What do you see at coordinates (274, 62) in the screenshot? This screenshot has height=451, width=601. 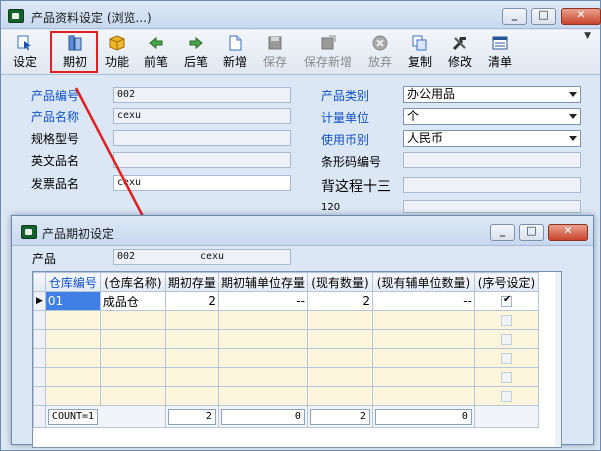 I see `toolbar-label: 保存` at bounding box center [274, 62].